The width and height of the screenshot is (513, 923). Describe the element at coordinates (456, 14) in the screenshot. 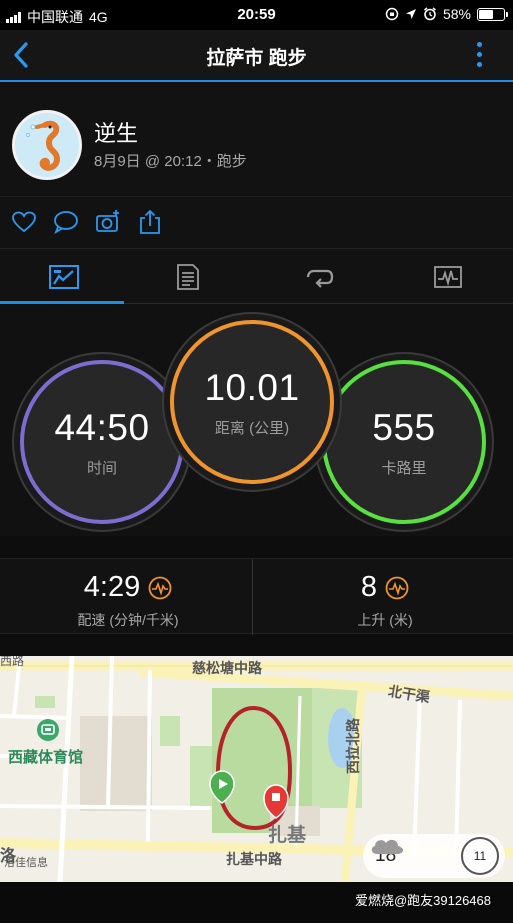

I see `battery-percent: 58%` at that location.